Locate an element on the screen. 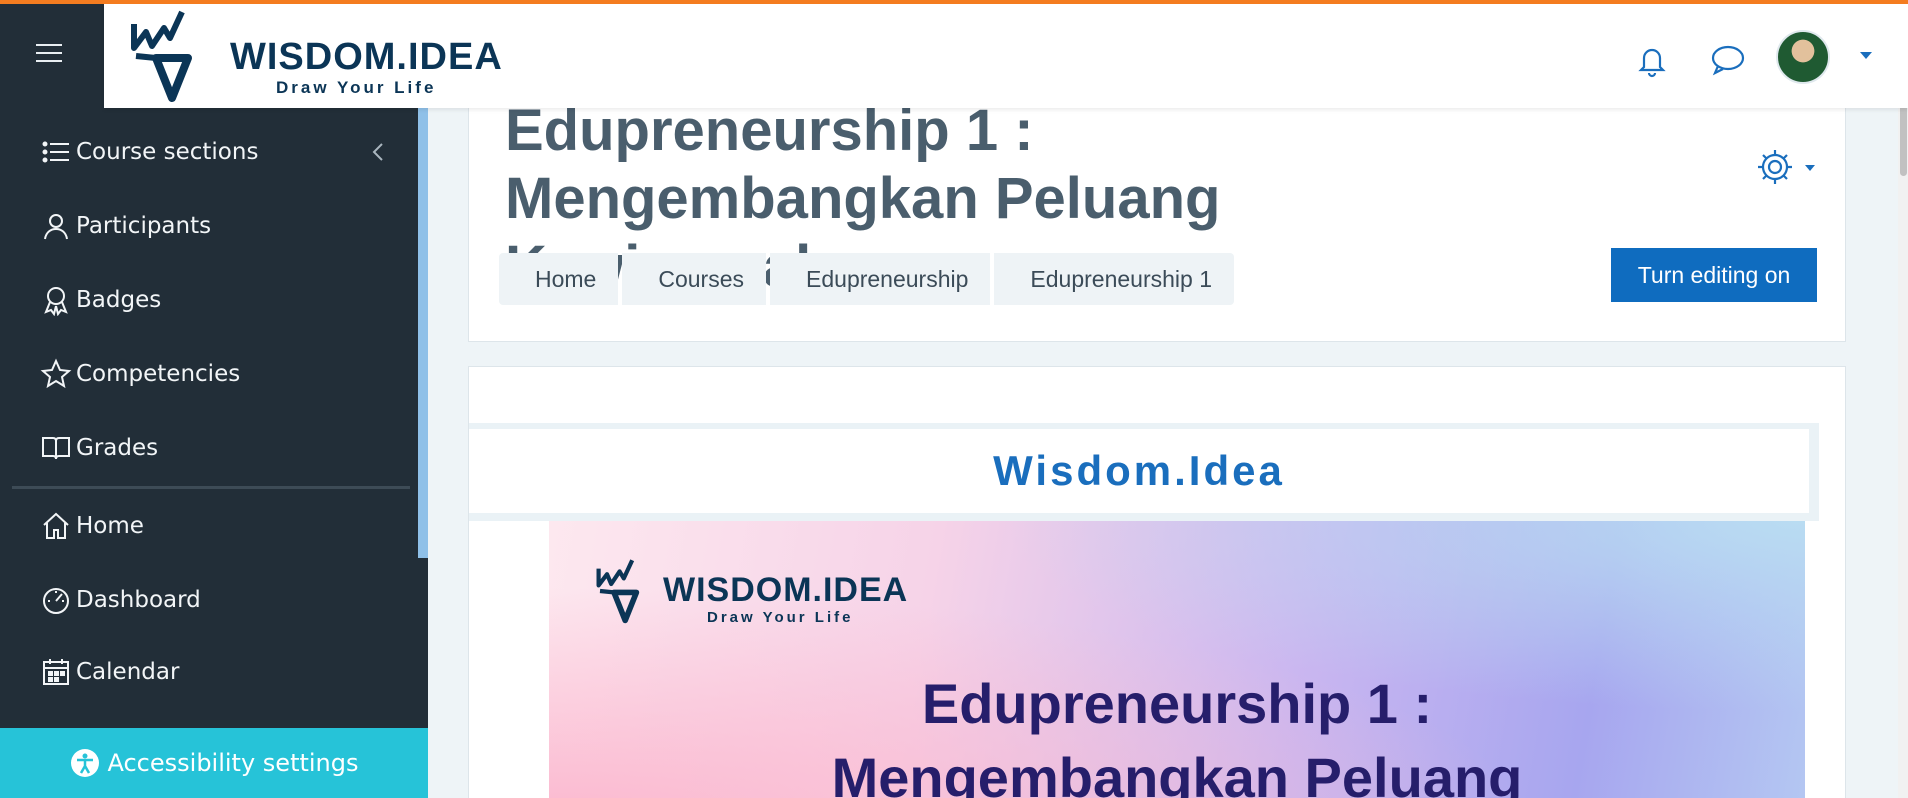  sidebar-item-label: Dashboard is located at coordinates (138, 600).